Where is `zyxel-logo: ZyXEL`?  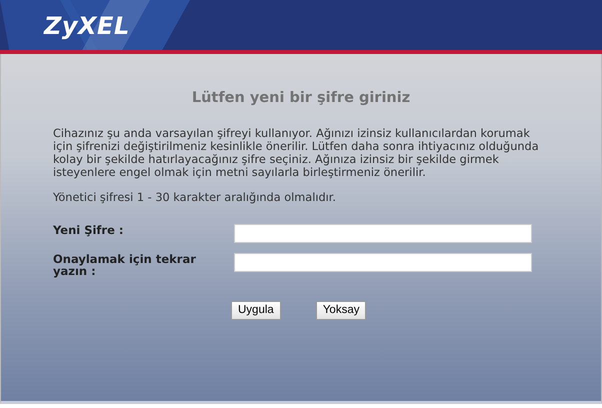
zyxel-logo: ZyXEL is located at coordinates (87, 25).